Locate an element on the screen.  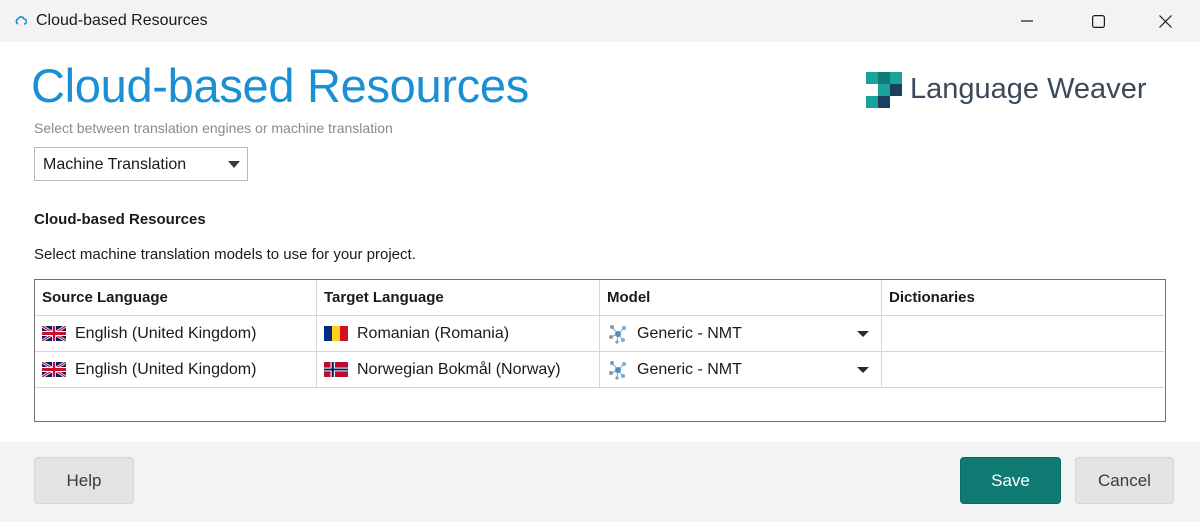
target-language-cell: Norwegian Bokmål (Norway) is located at coordinates (458, 369).